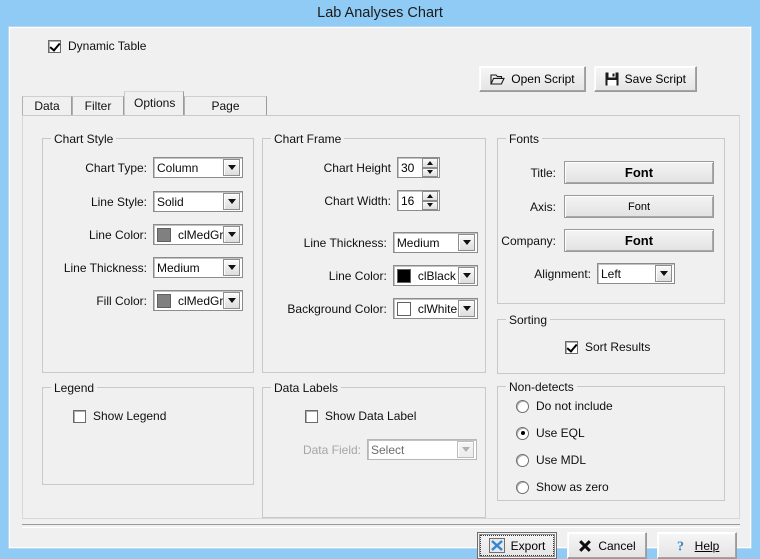 This screenshot has height=559, width=760. What do you see at coordinates (498, 79) in the screenshot?
I see `open-folder-icon` at bounding box center [498, 79].